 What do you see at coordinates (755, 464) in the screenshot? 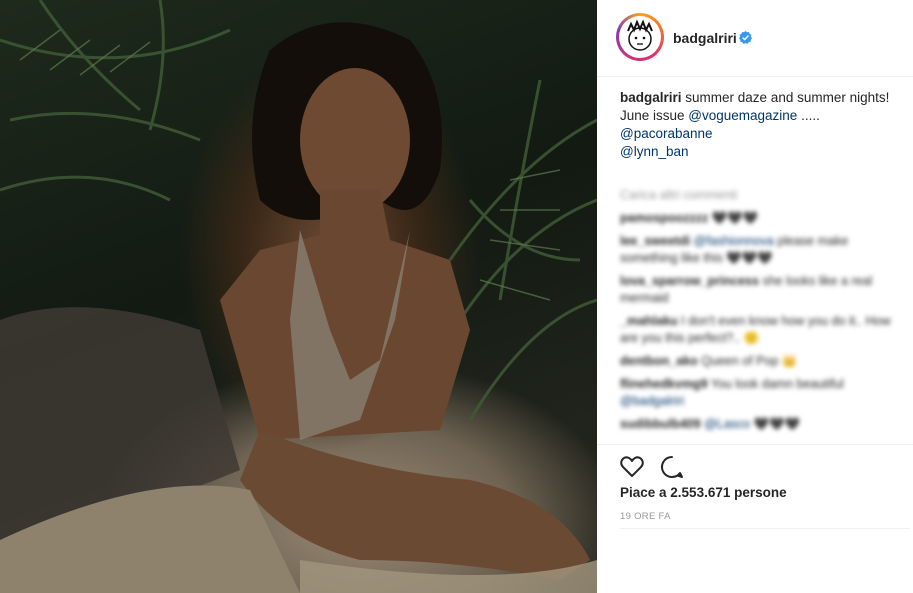
I see `action-bar` at bounding box center [755, 464].